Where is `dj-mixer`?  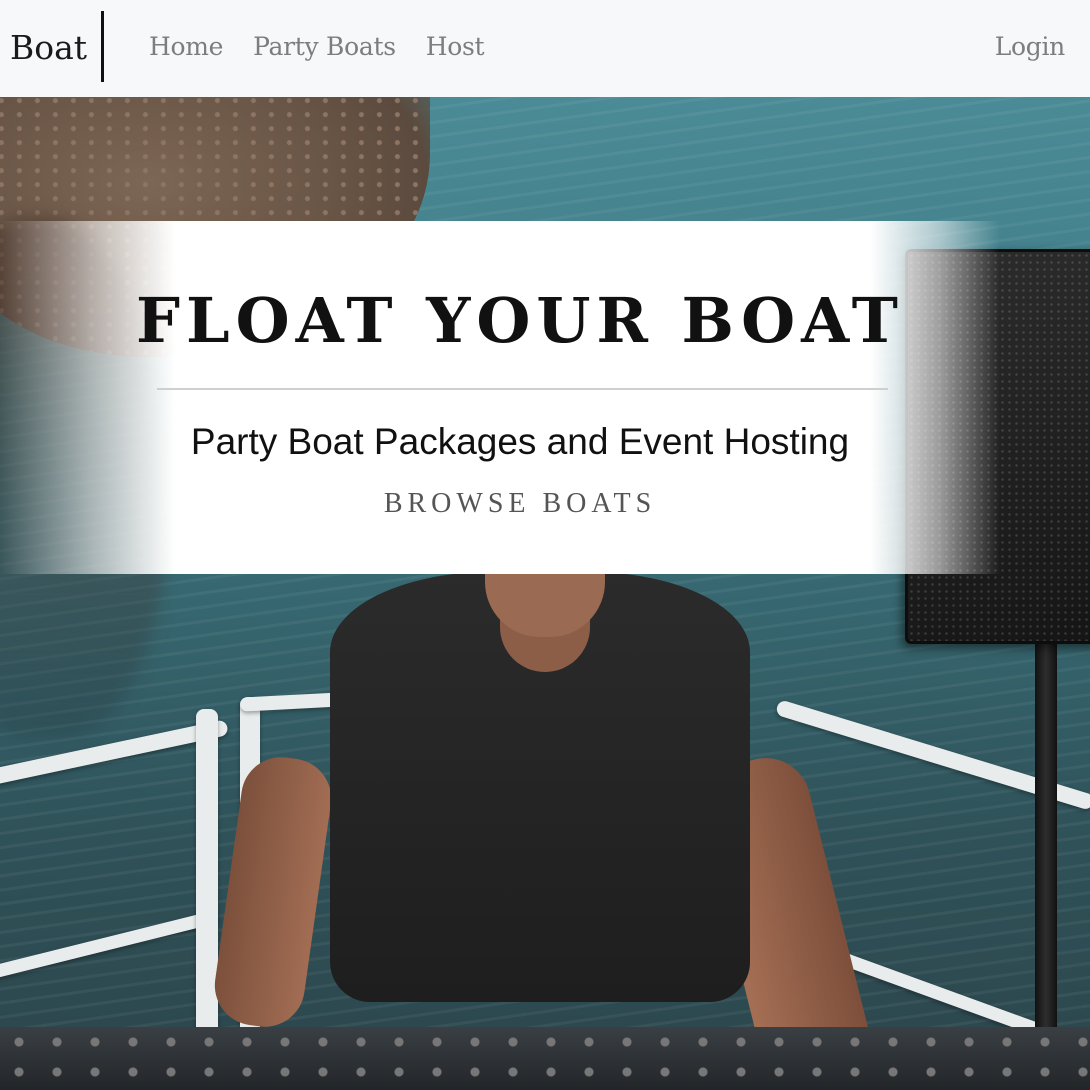 dj-mixer is located at coordinates (545, 1058).